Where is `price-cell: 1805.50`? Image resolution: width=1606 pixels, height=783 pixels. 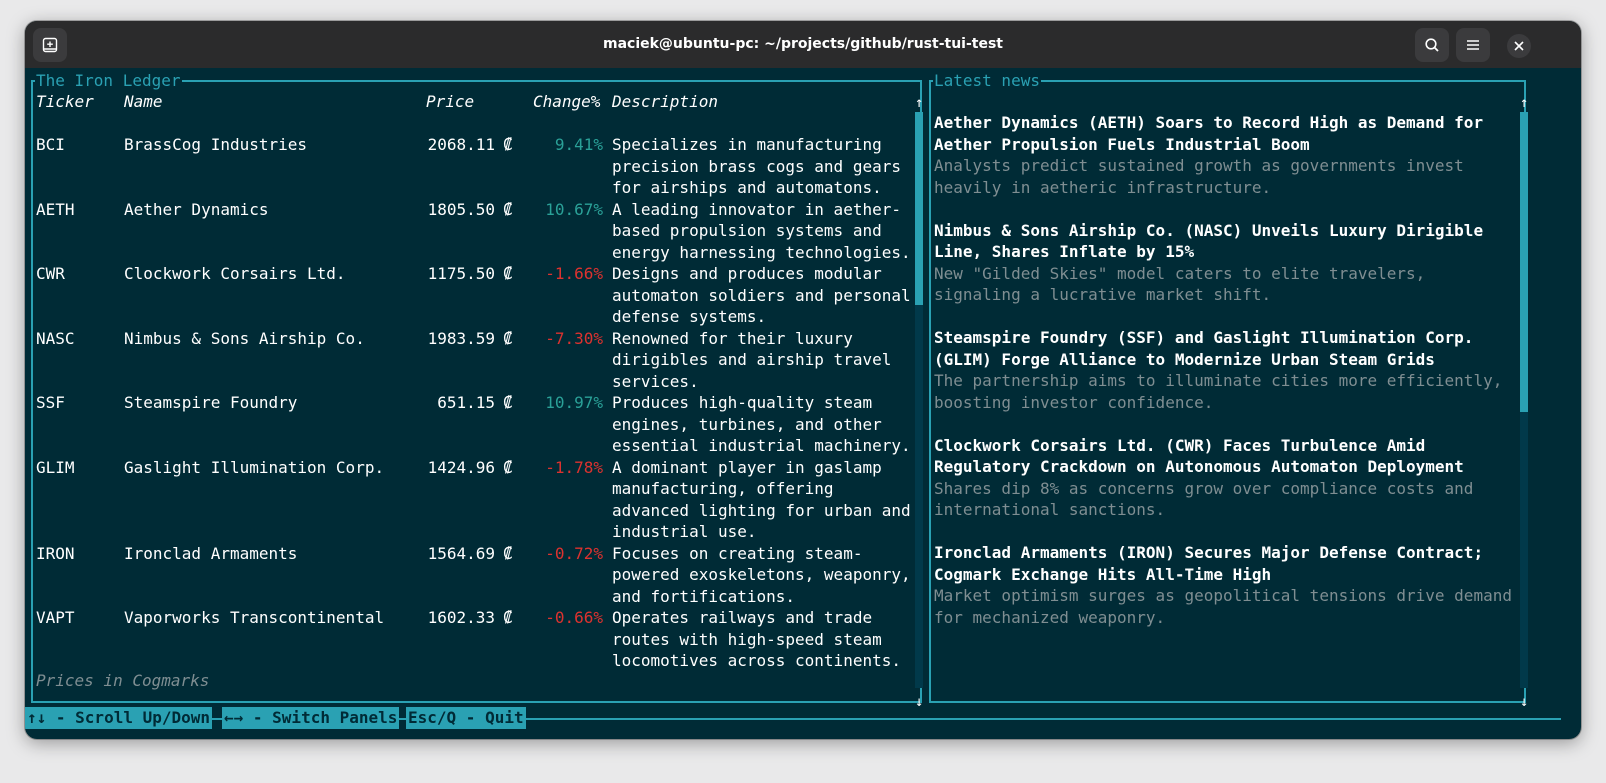
price-cell: 1805.50 is located at coordinates (461, 209).